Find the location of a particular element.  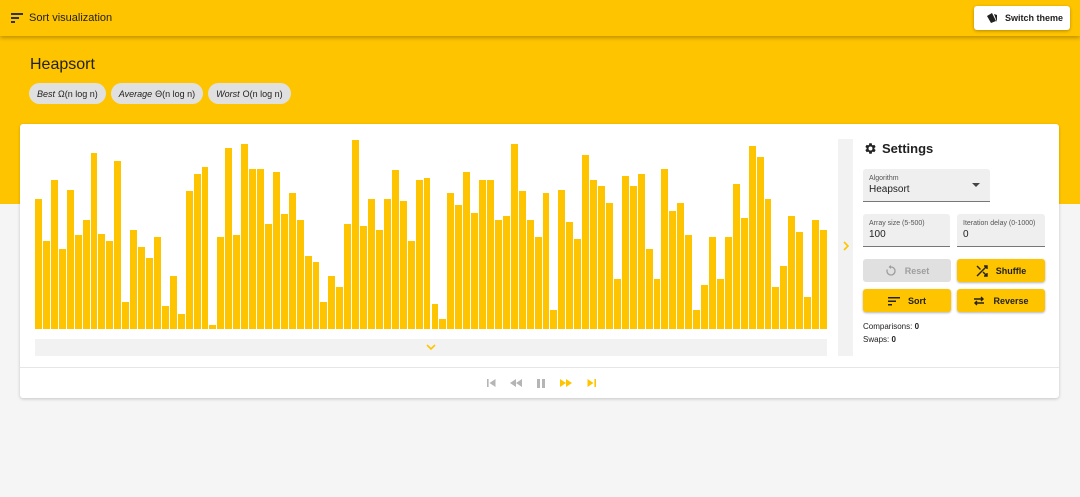

chip-value: O(n log n) is located at coordinates (262, 93).